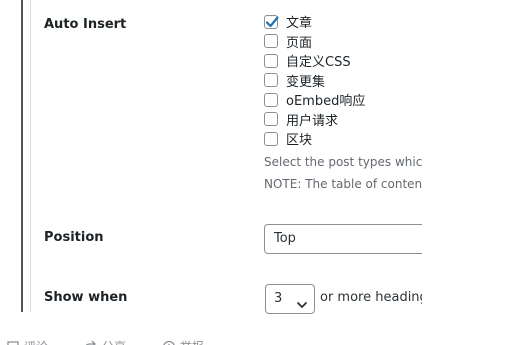 The image size is (530, 345). What do you see at coordinates (36, 341) in the screenshot?
I see `comment-link-label: 评论` at bounding box center [36, 341].